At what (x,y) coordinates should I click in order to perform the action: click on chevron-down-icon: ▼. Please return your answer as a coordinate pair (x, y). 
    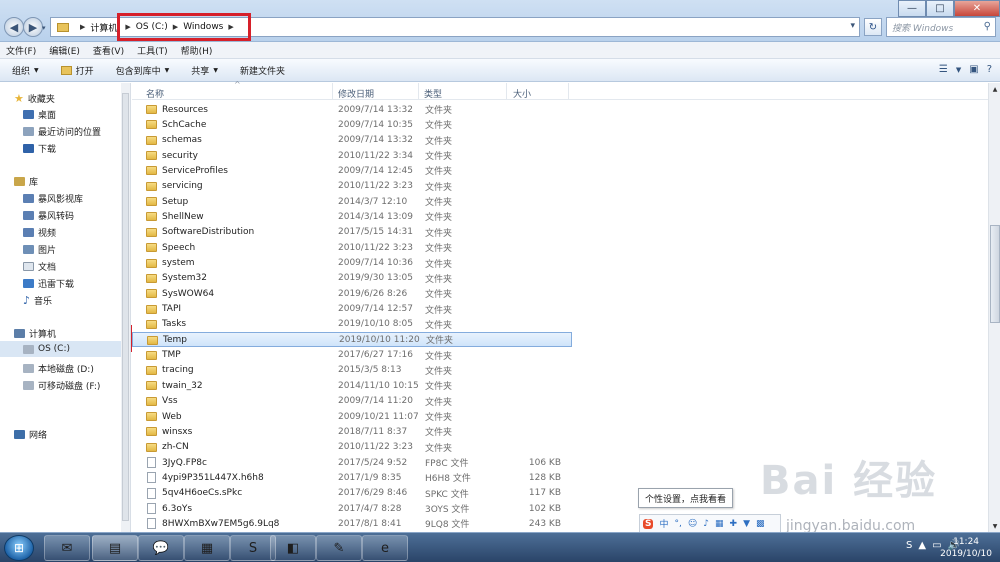
    Looking at the image, I should click on (958, 70).